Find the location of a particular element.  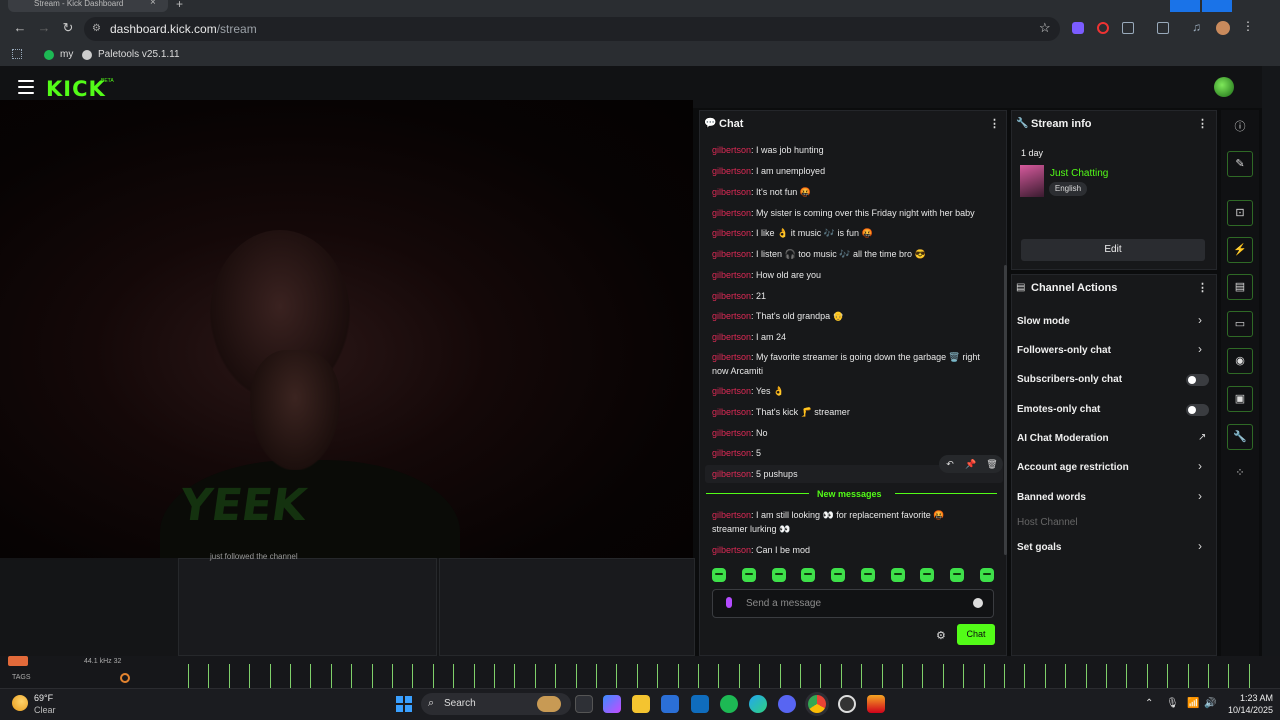

chat-message: gilbertson: 21 is located at coordinates (847, 296).